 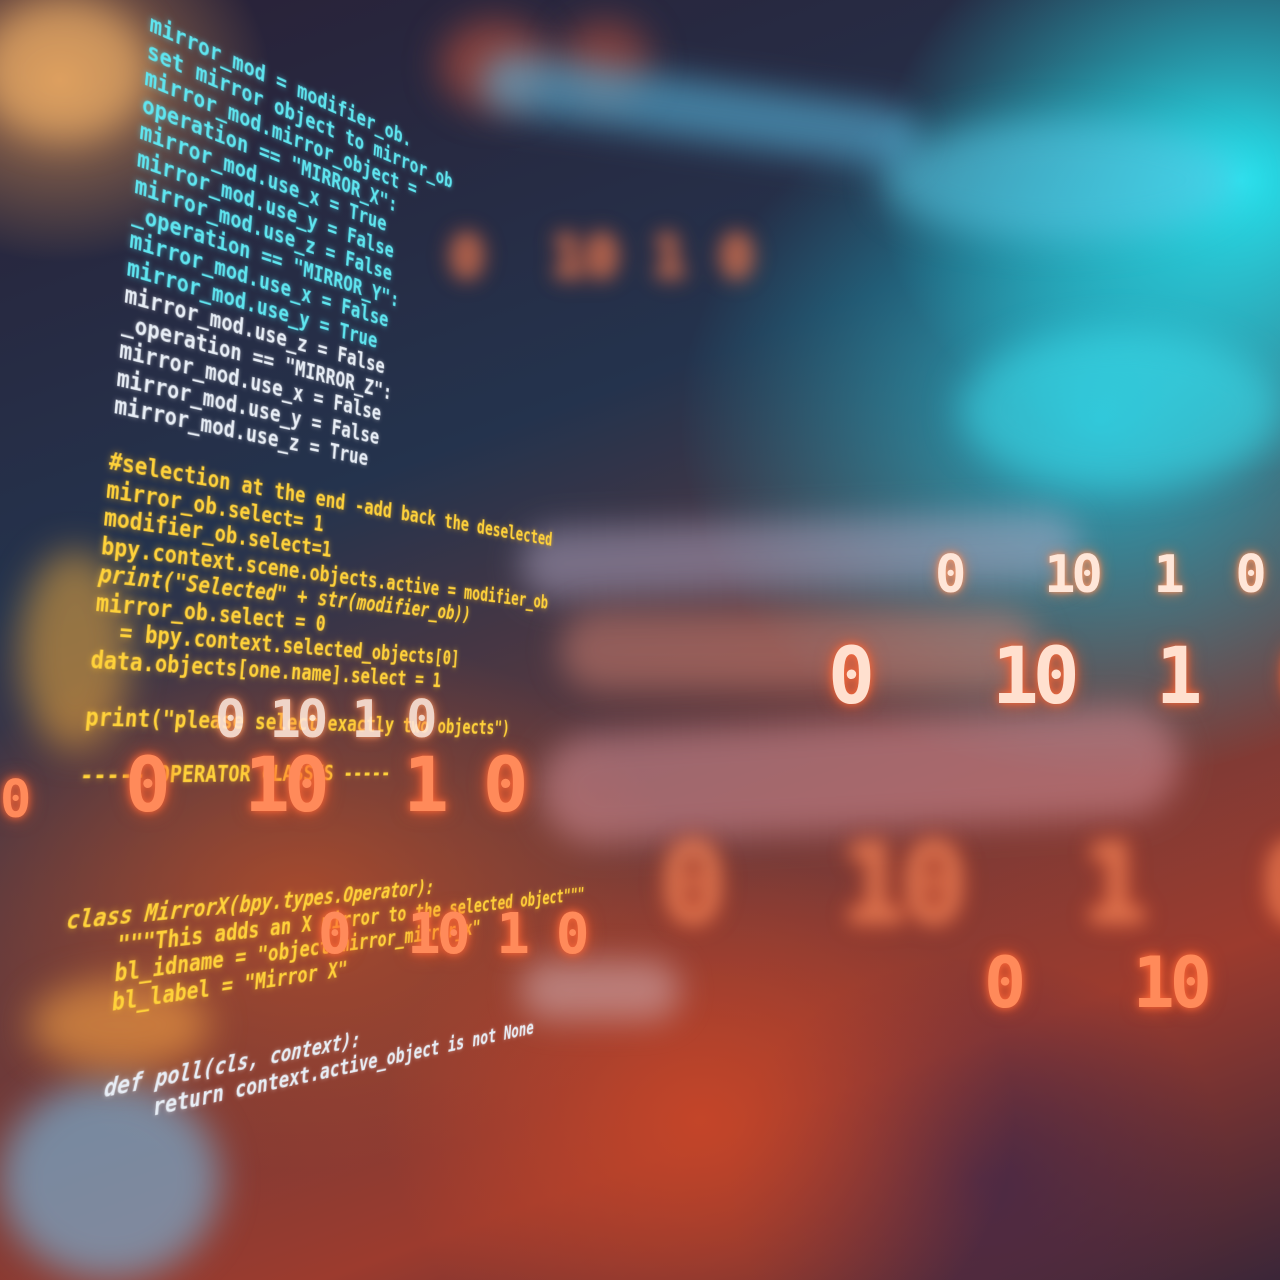 I want to click on binary-digits: 0 10, so click(x=1098, y=983).